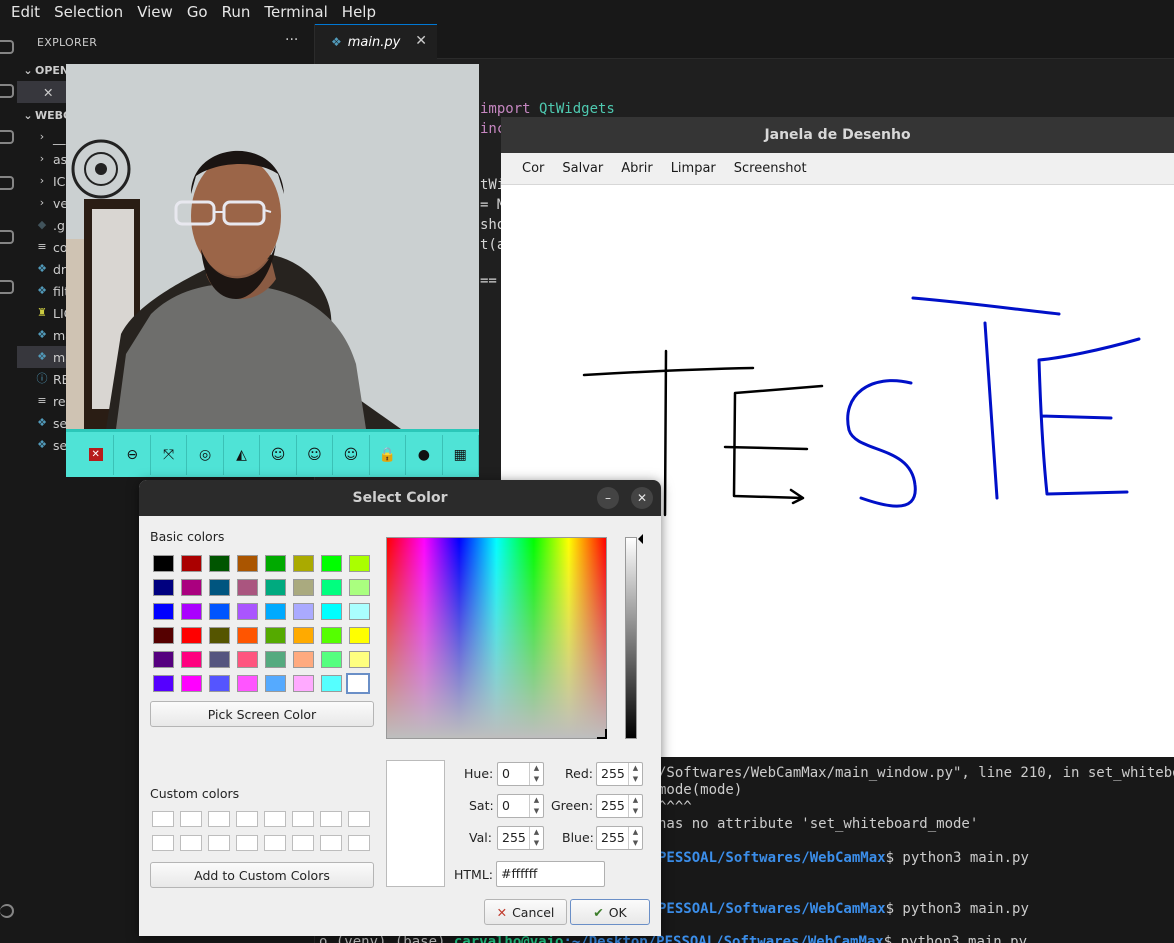 Image resolution: width=1174 pixels, height=943 pixels. Describe the element at coordinates (88, 12) in the screenshot. I see `menu-selection: Selection` at that location.